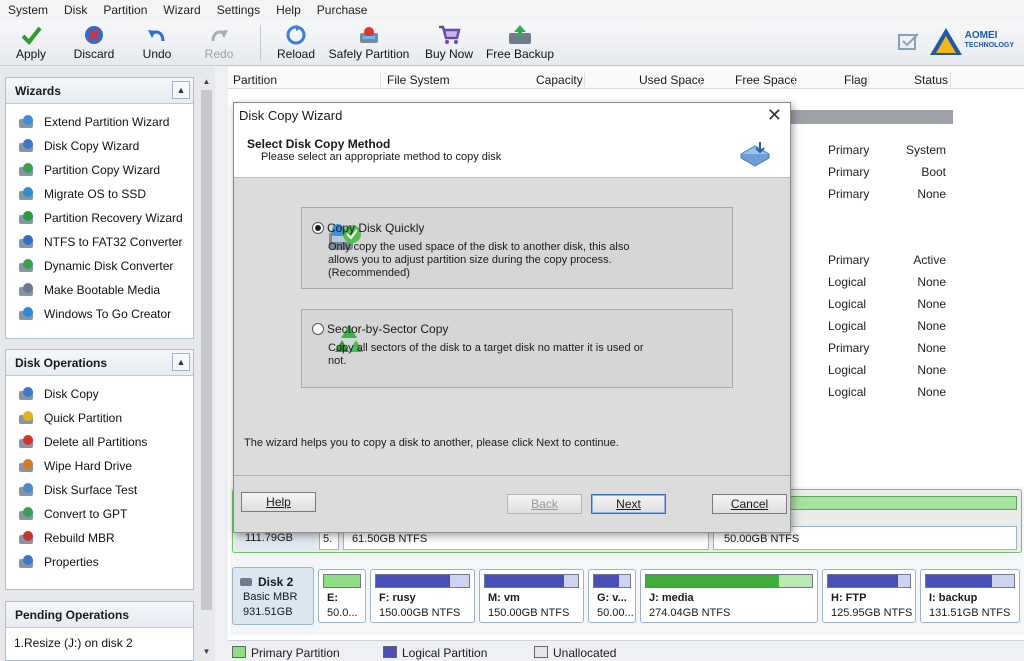 This screenshot has height=661, width=1024. What do you see at coordinates (671, 80) in the screenshot?
I see `col-used-space: Used Space` at bounding box center [671, 80].